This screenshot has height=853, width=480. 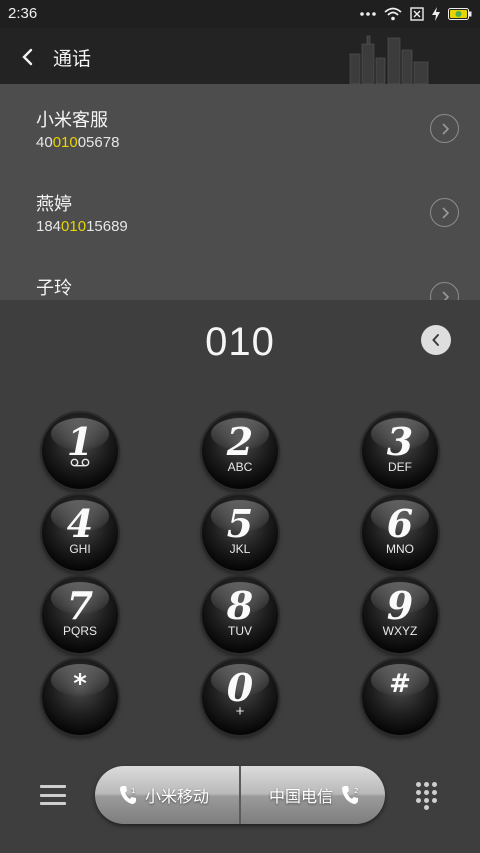 I want to click on back-button, so click(x=27, y=57).